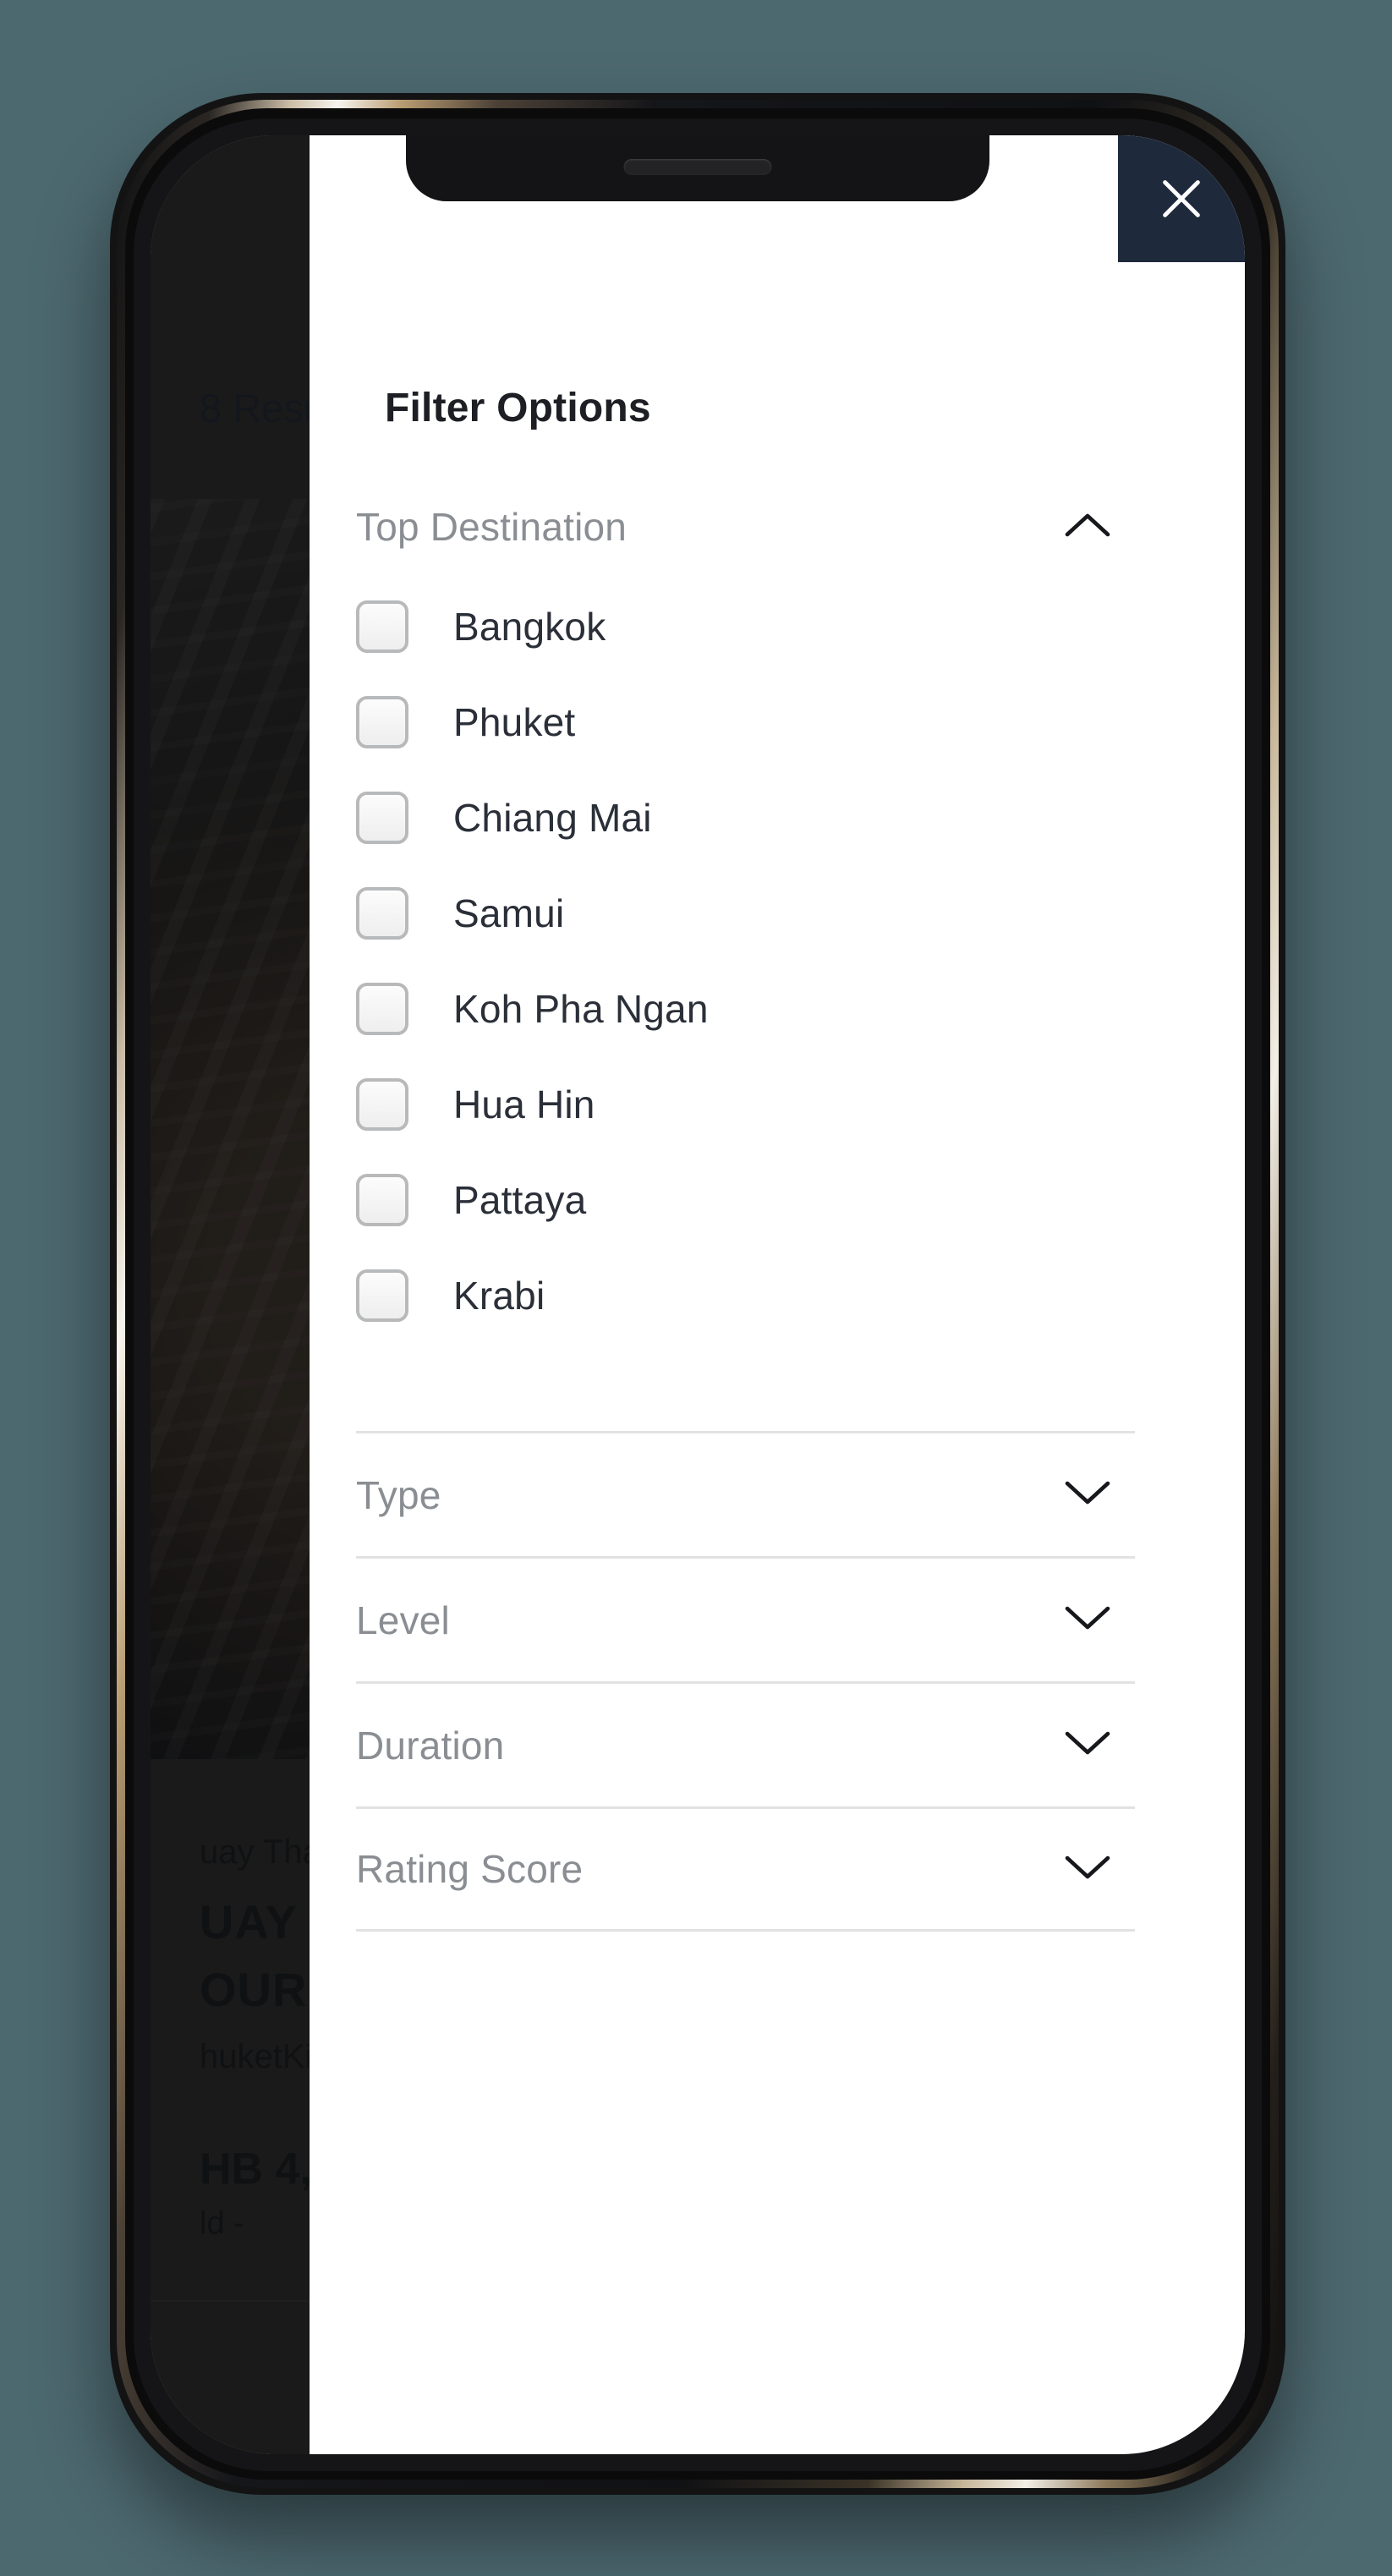  I want to click on option-label: Phuket, so click(514, 721).